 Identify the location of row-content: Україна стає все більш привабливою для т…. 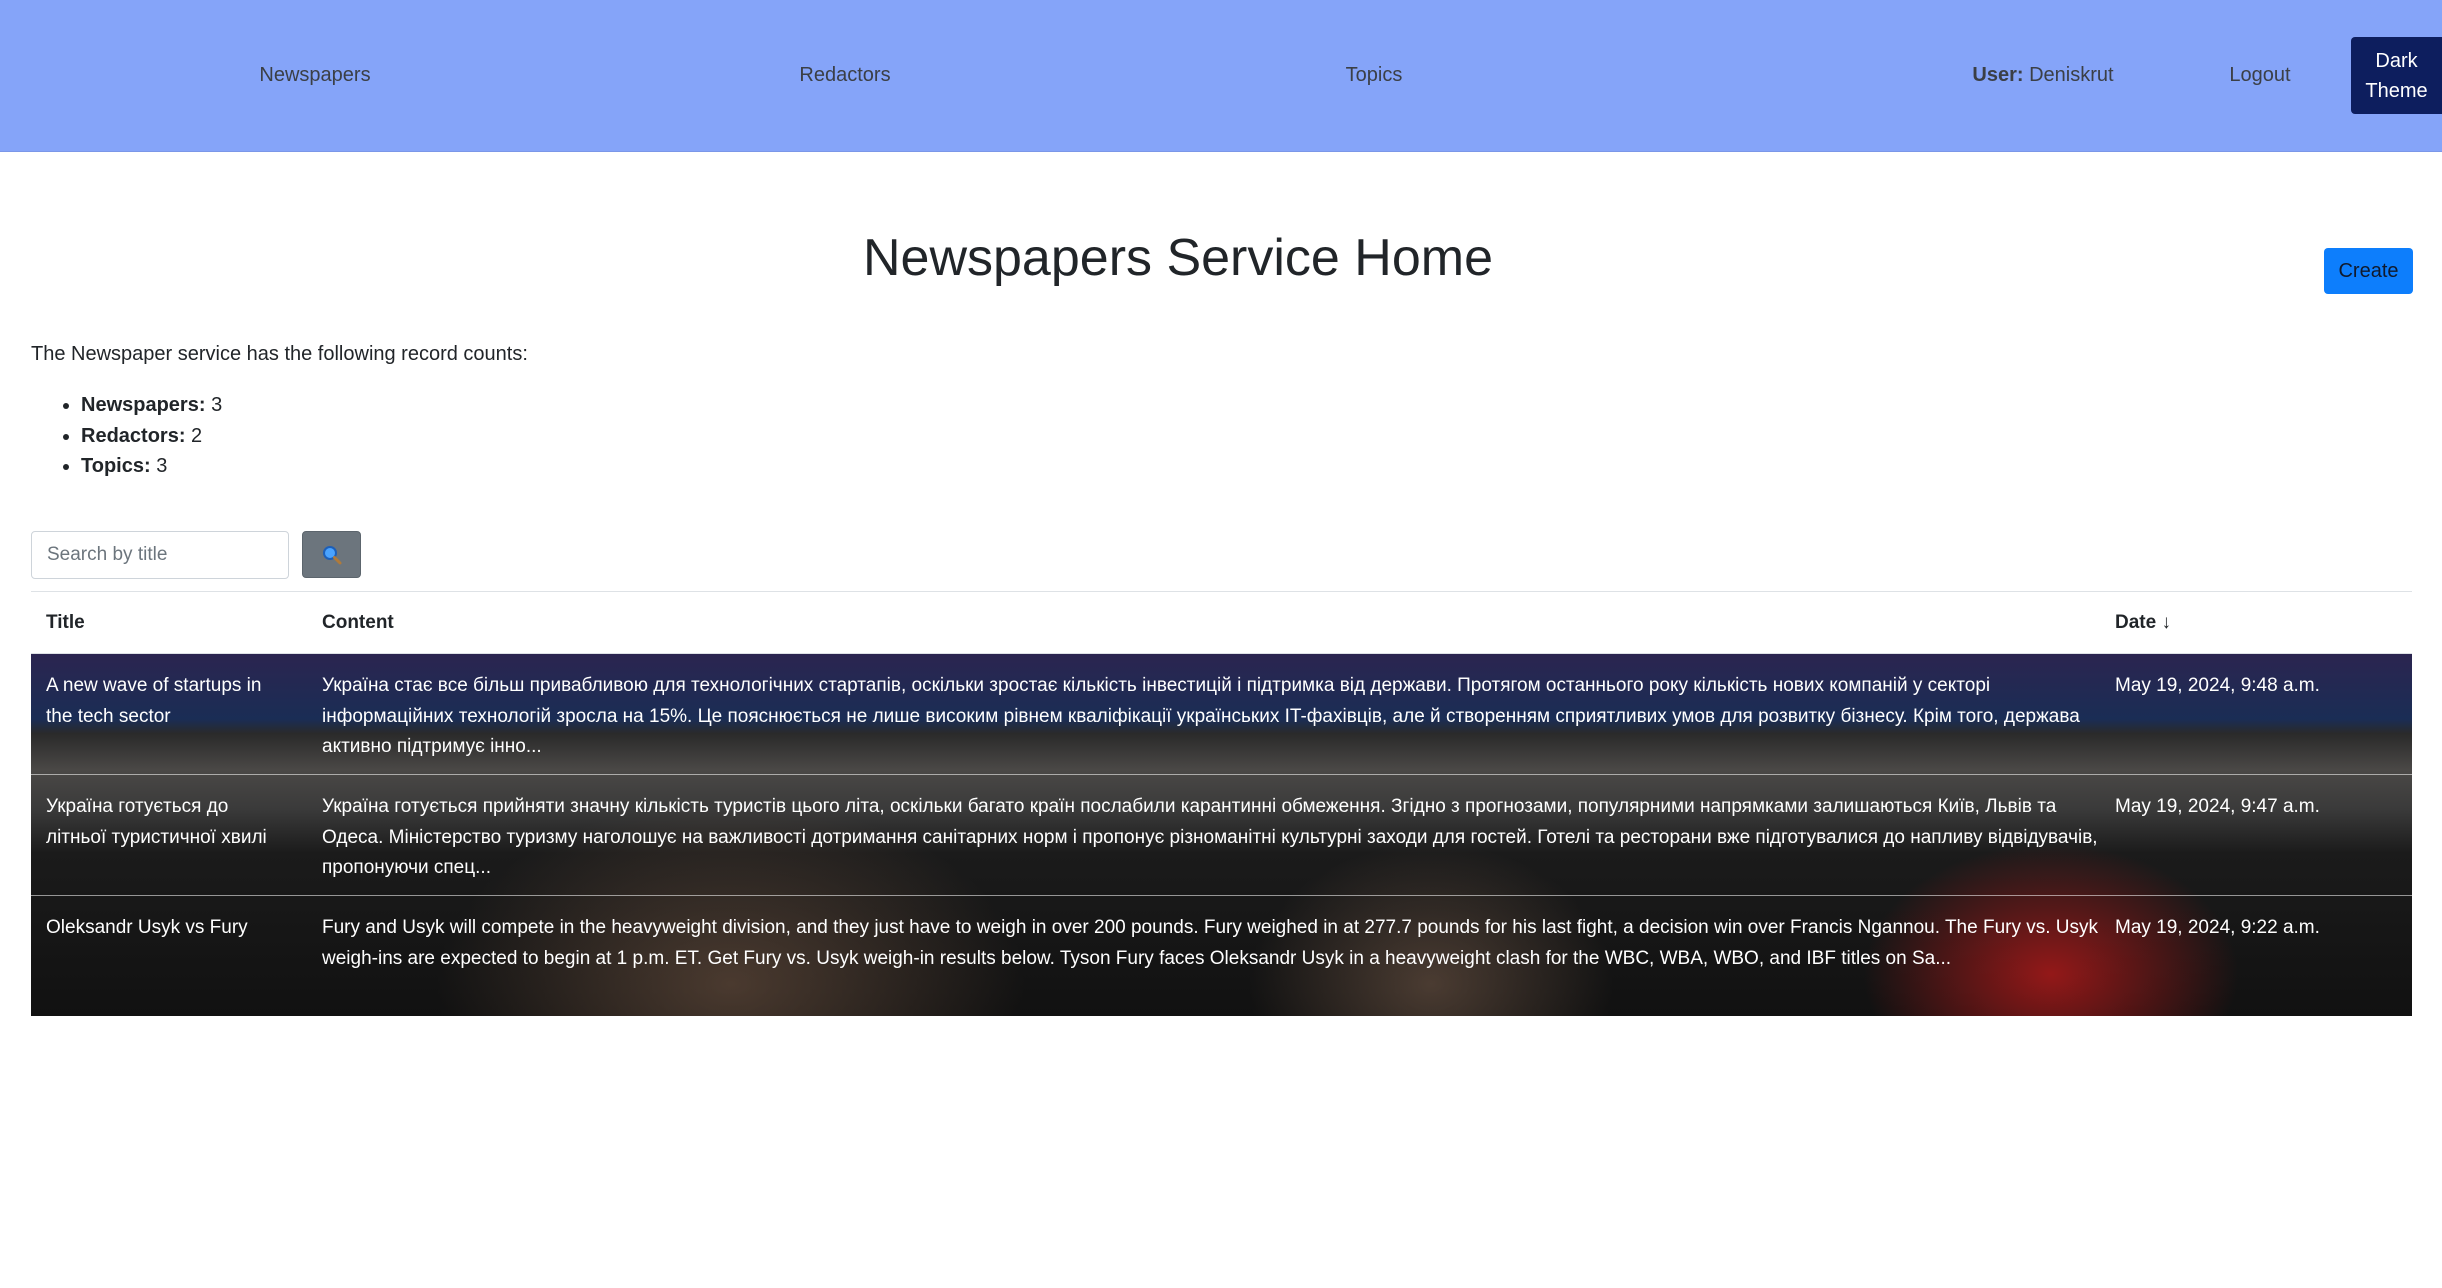
(1201, 716).